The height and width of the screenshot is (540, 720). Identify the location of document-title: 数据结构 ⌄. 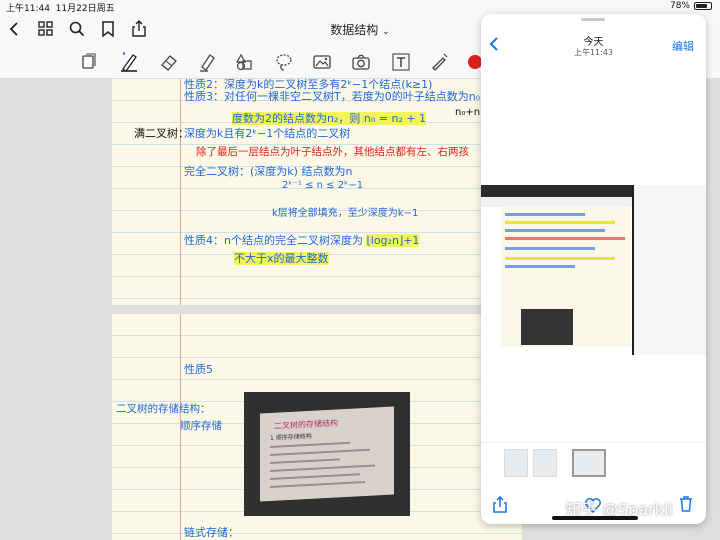
(360, 29).